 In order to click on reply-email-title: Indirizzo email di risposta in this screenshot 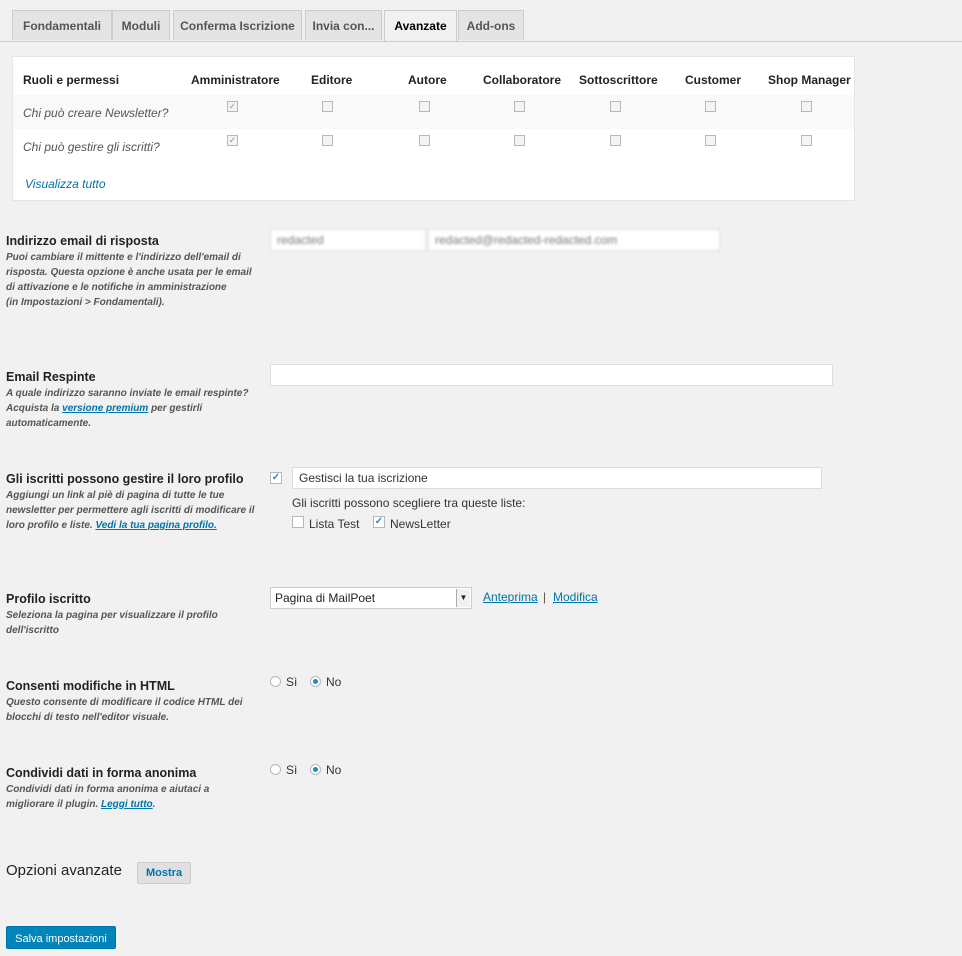, I will do `click(82, 241)`.